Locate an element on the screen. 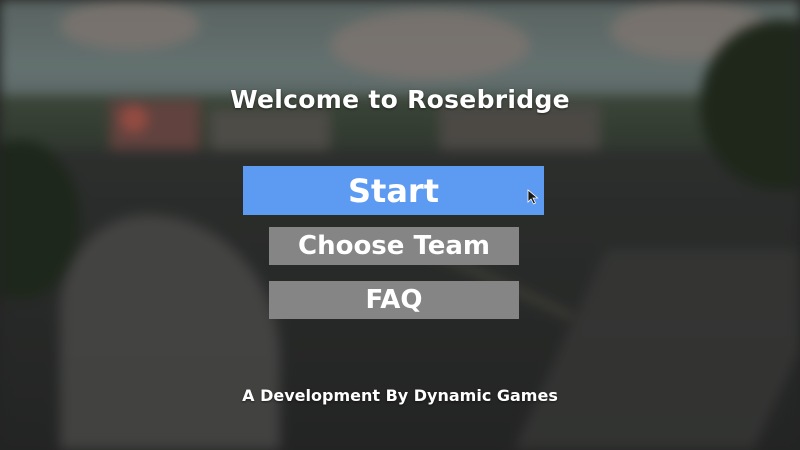  mouse-pointer-icon is located at coordinates (533, 197).